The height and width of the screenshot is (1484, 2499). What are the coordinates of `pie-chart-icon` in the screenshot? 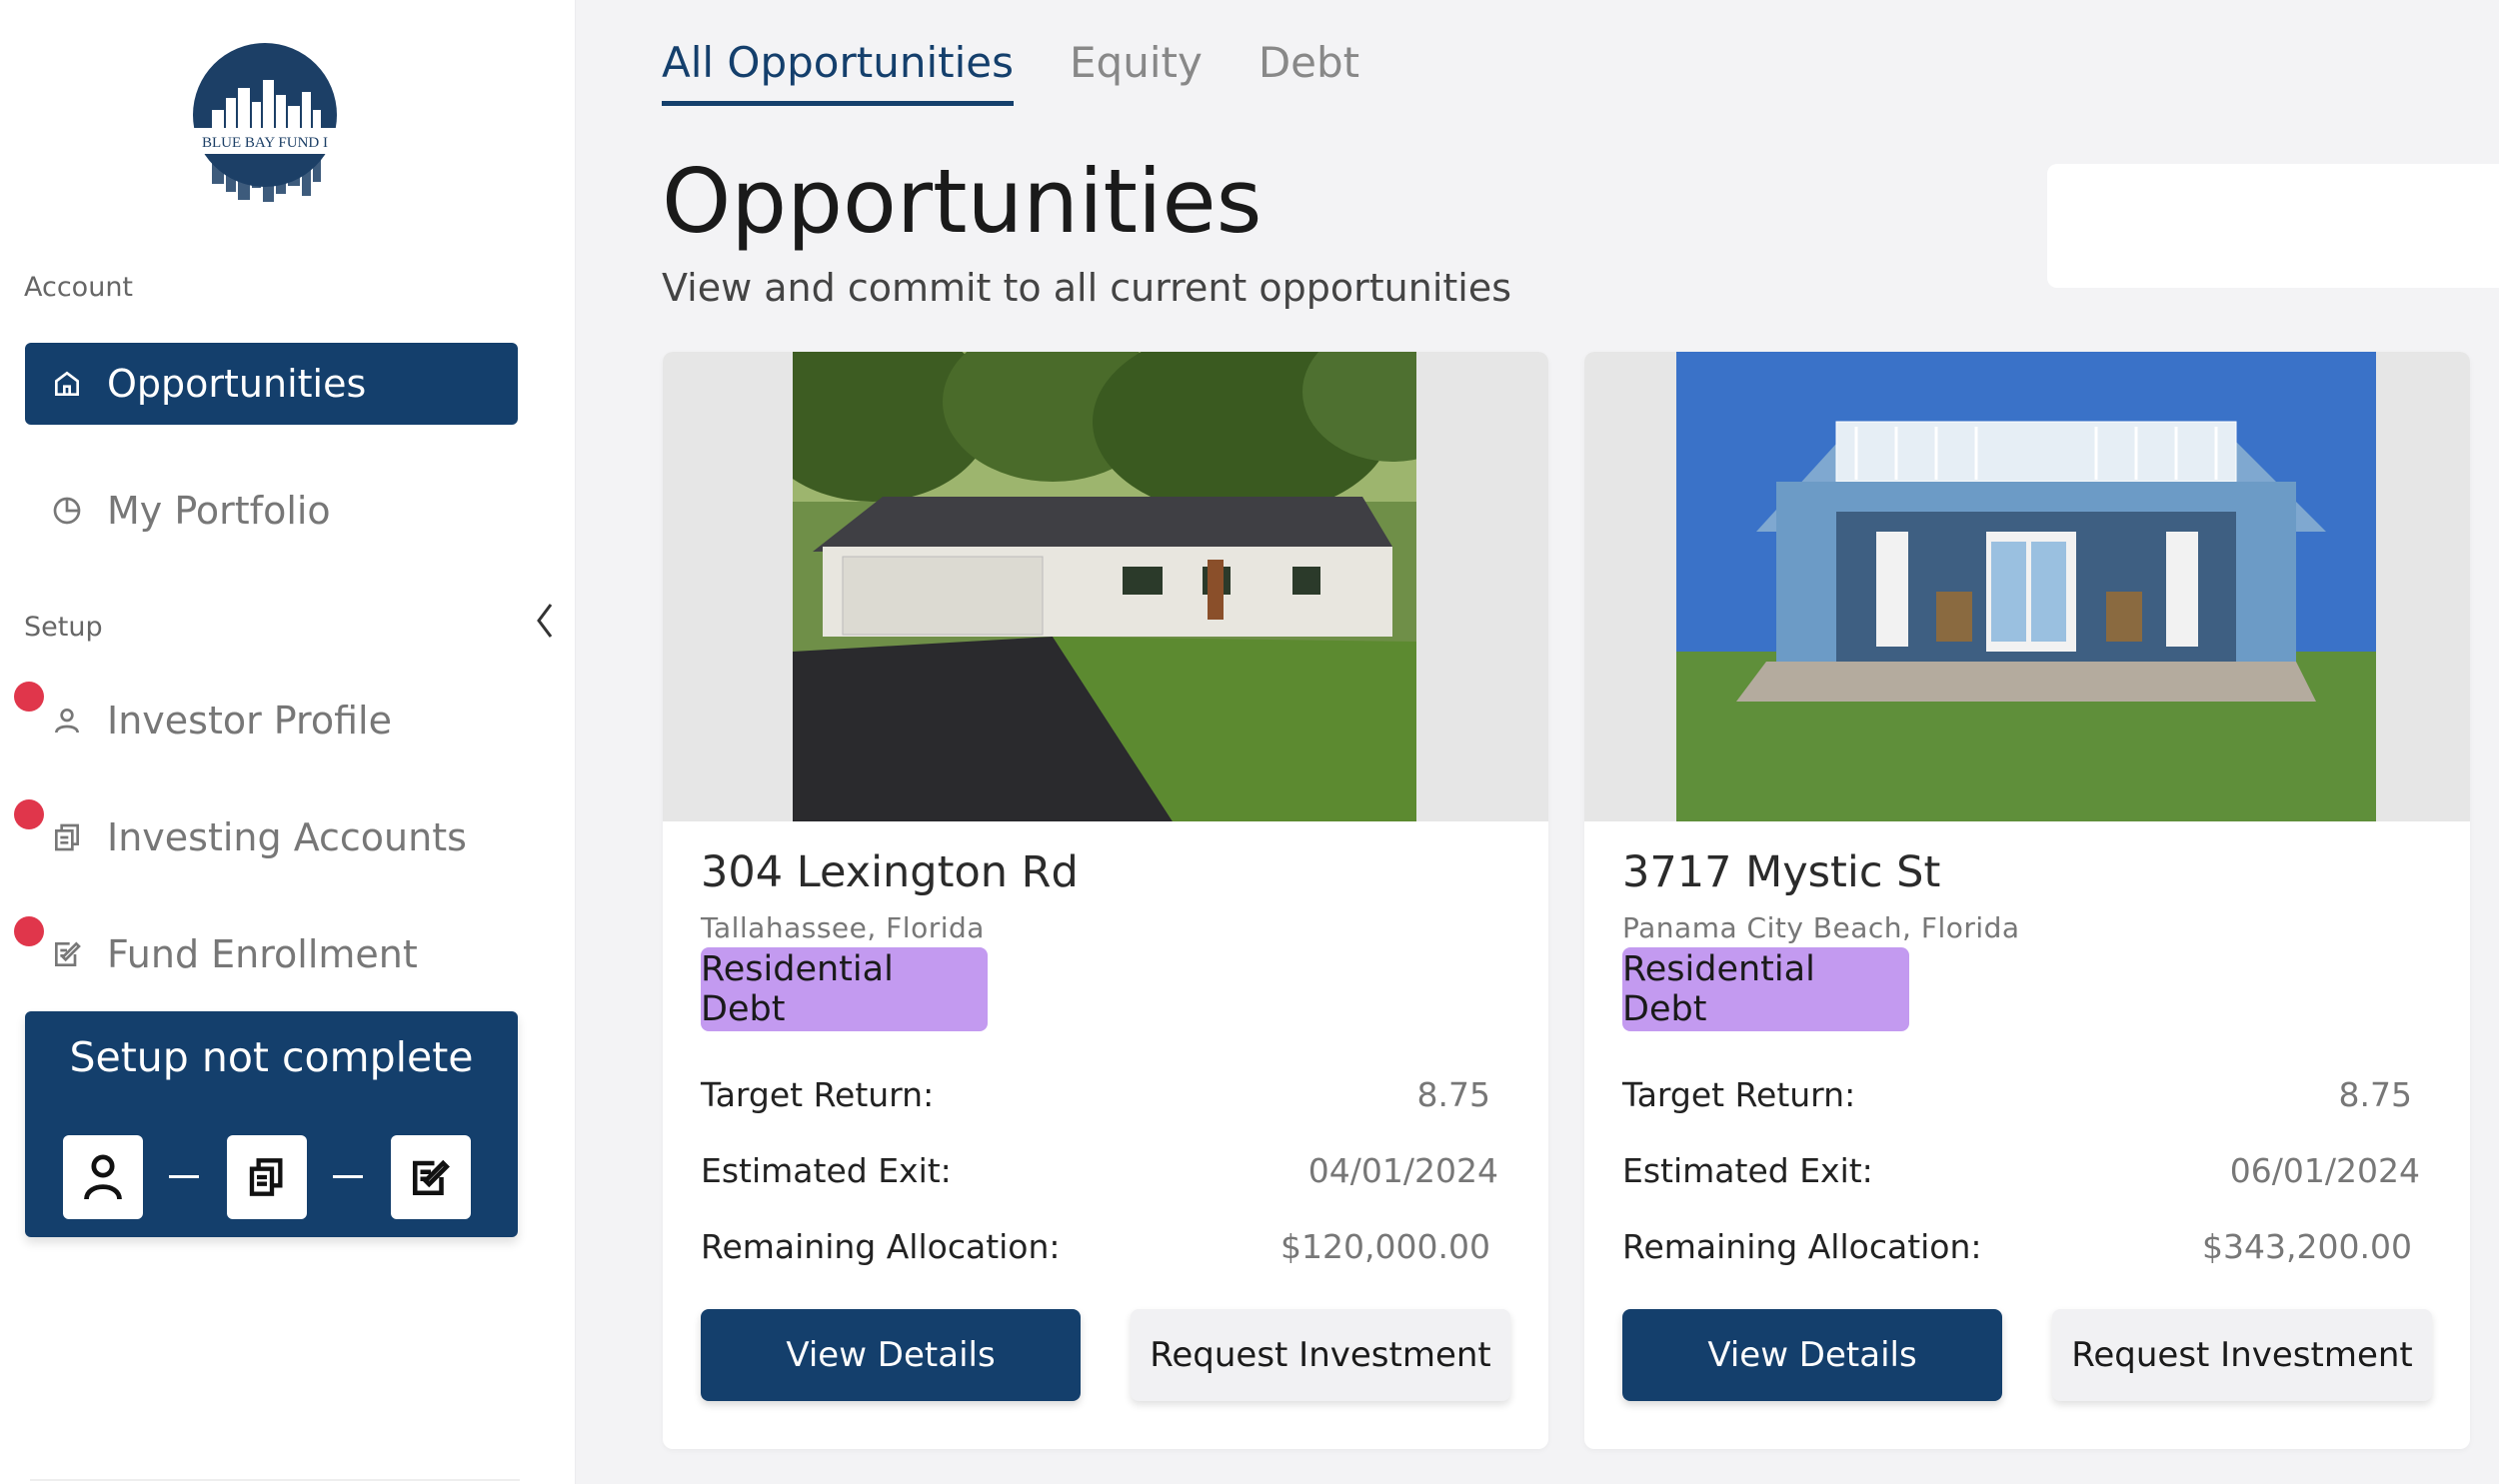 It's located at (67, 511).